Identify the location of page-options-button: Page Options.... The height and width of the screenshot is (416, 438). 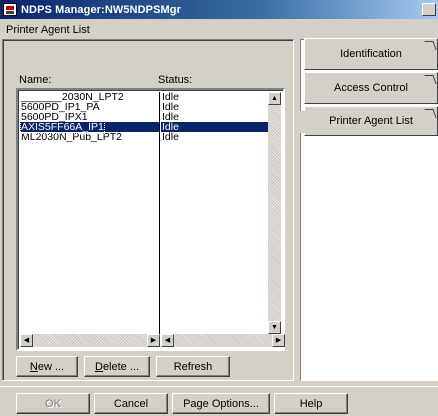
(221, 403).